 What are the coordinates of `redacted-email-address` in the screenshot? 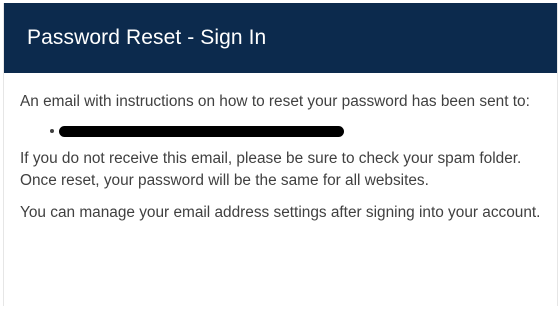 It's located at (201, 131).